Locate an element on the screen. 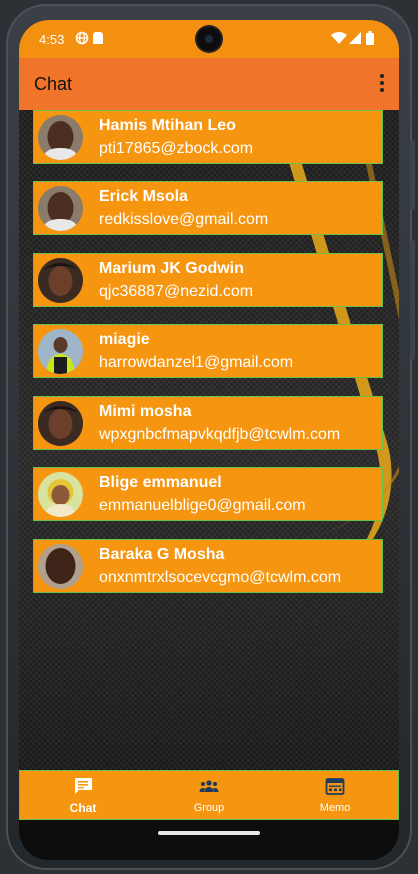  nav-label-memo: Memo is located at coordinates (335, 808).